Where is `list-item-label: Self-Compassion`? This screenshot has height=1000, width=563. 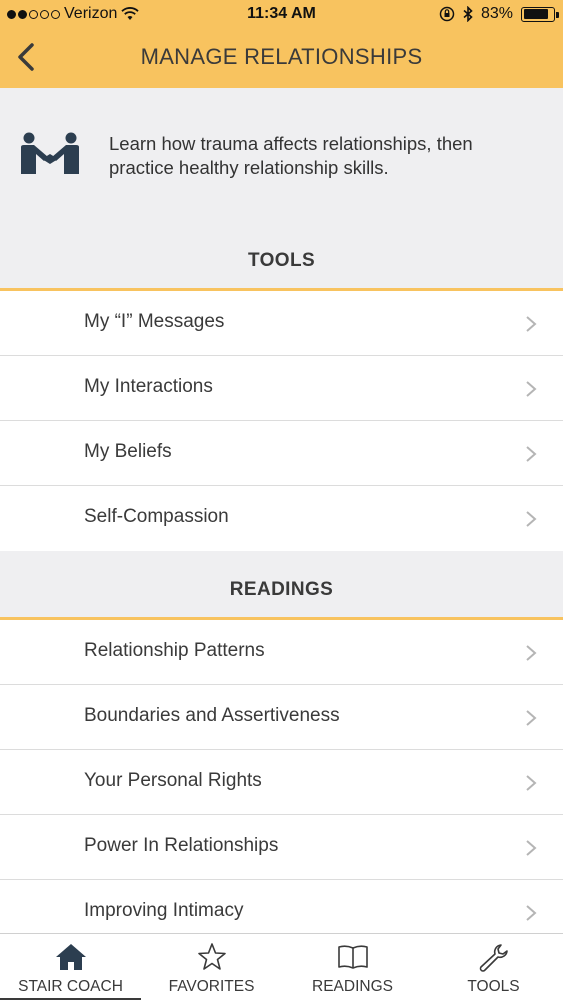 list-item-label: Self-Compassion is located at coordinates (156, 516).